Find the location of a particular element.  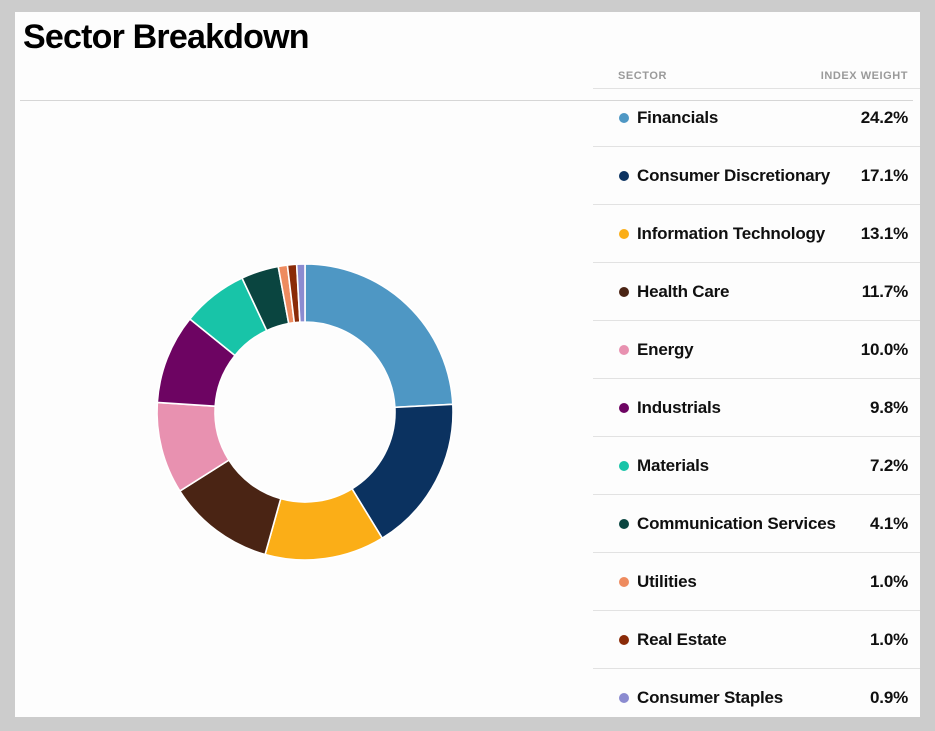

index-weight-value: 0.9% is located at coordinates (889, 697).